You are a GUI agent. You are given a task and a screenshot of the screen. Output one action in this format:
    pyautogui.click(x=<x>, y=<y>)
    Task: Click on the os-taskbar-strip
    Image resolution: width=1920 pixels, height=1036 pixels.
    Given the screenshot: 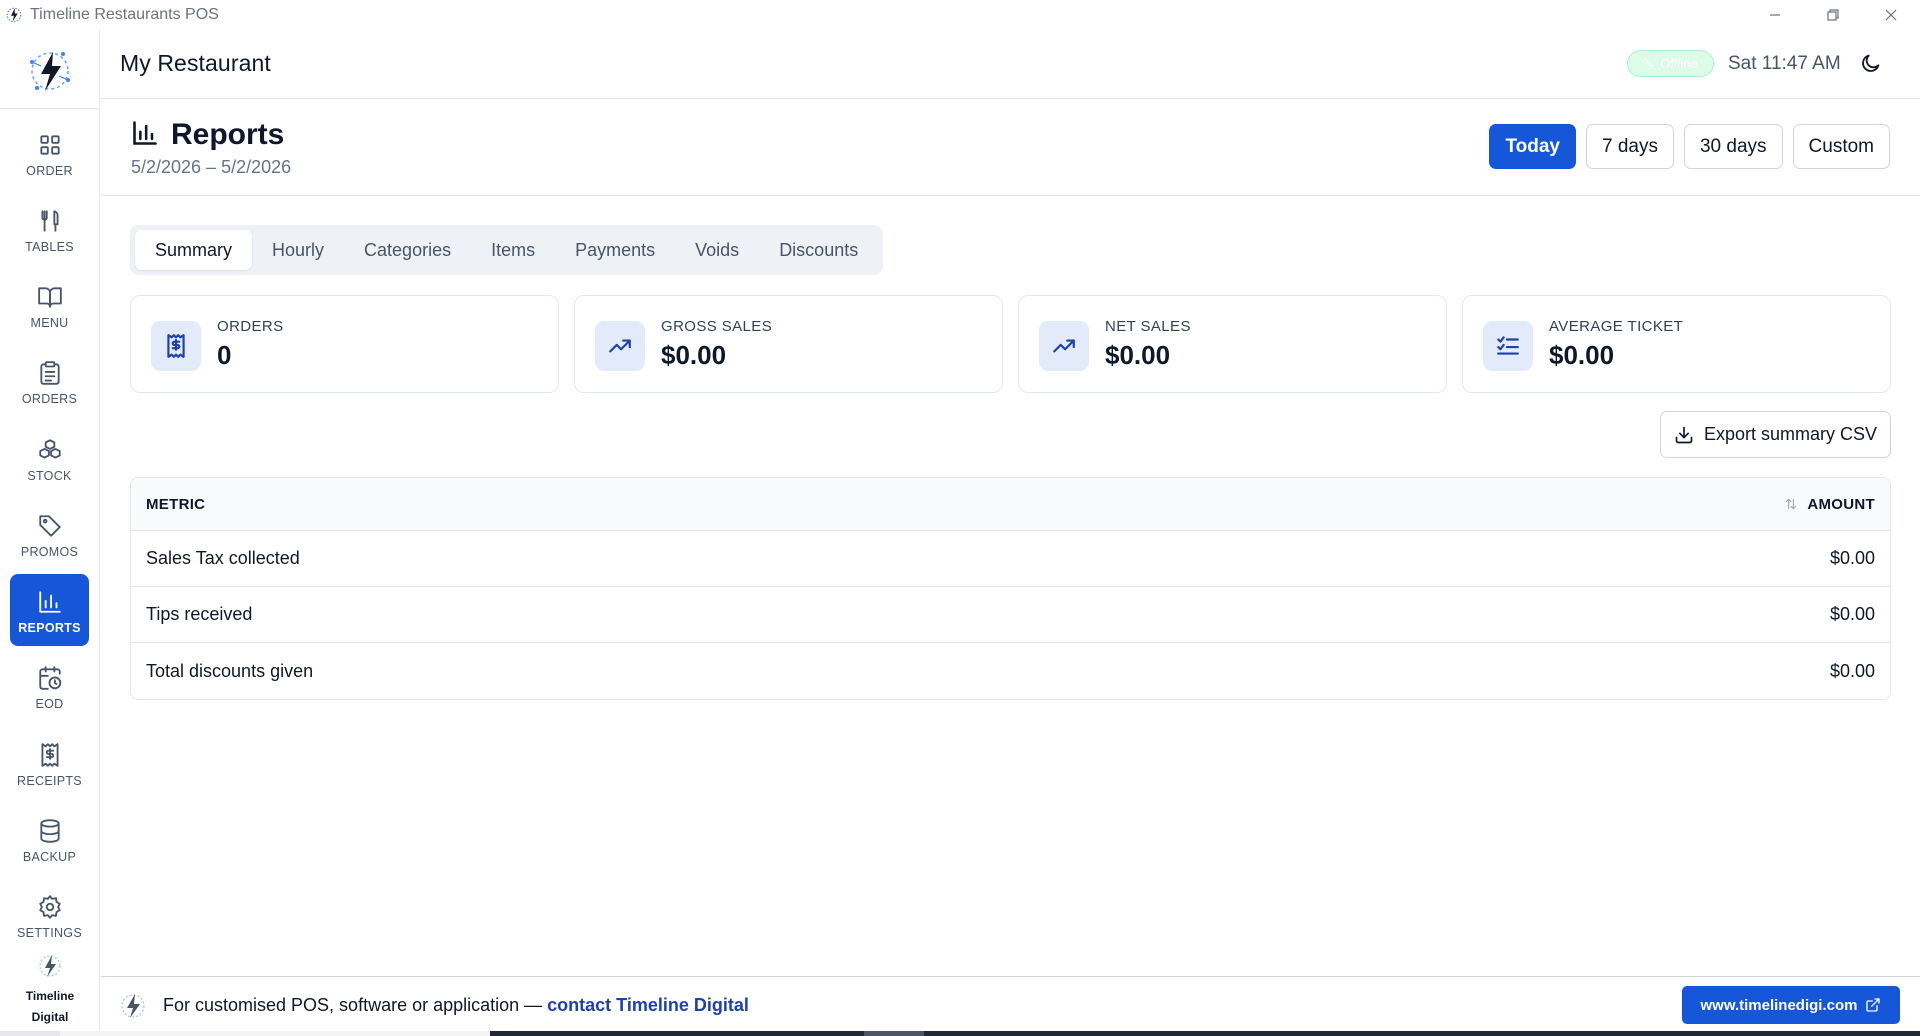 What is the action you would take?
    pyautogui.click(x=960, y=1033)
    